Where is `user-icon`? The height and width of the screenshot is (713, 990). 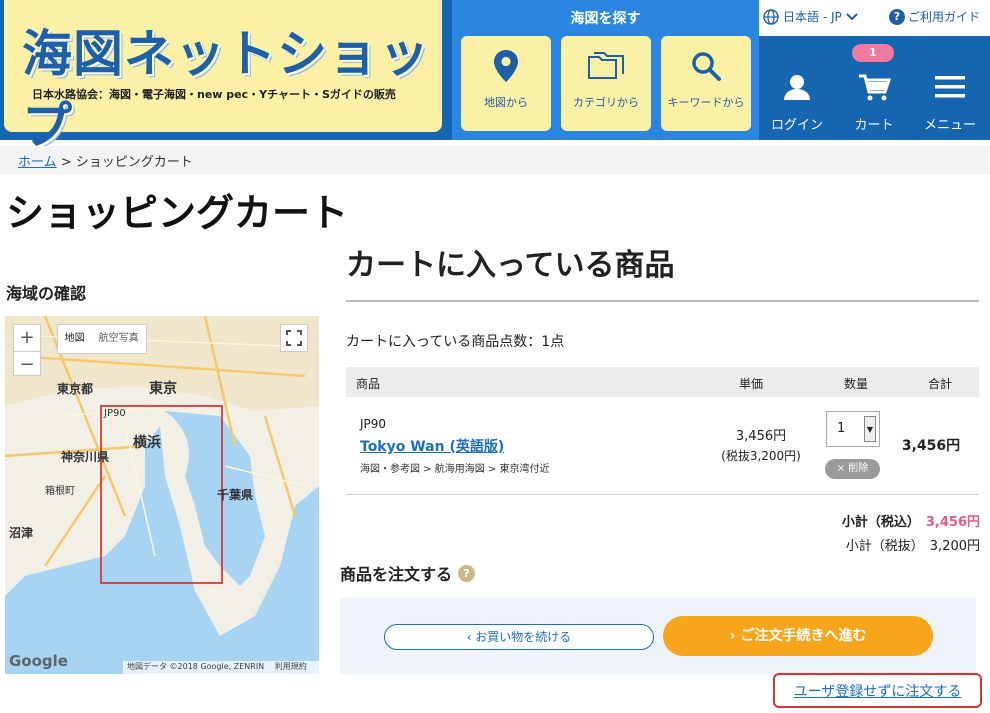
user-icon is located at coordinates (797, 87).